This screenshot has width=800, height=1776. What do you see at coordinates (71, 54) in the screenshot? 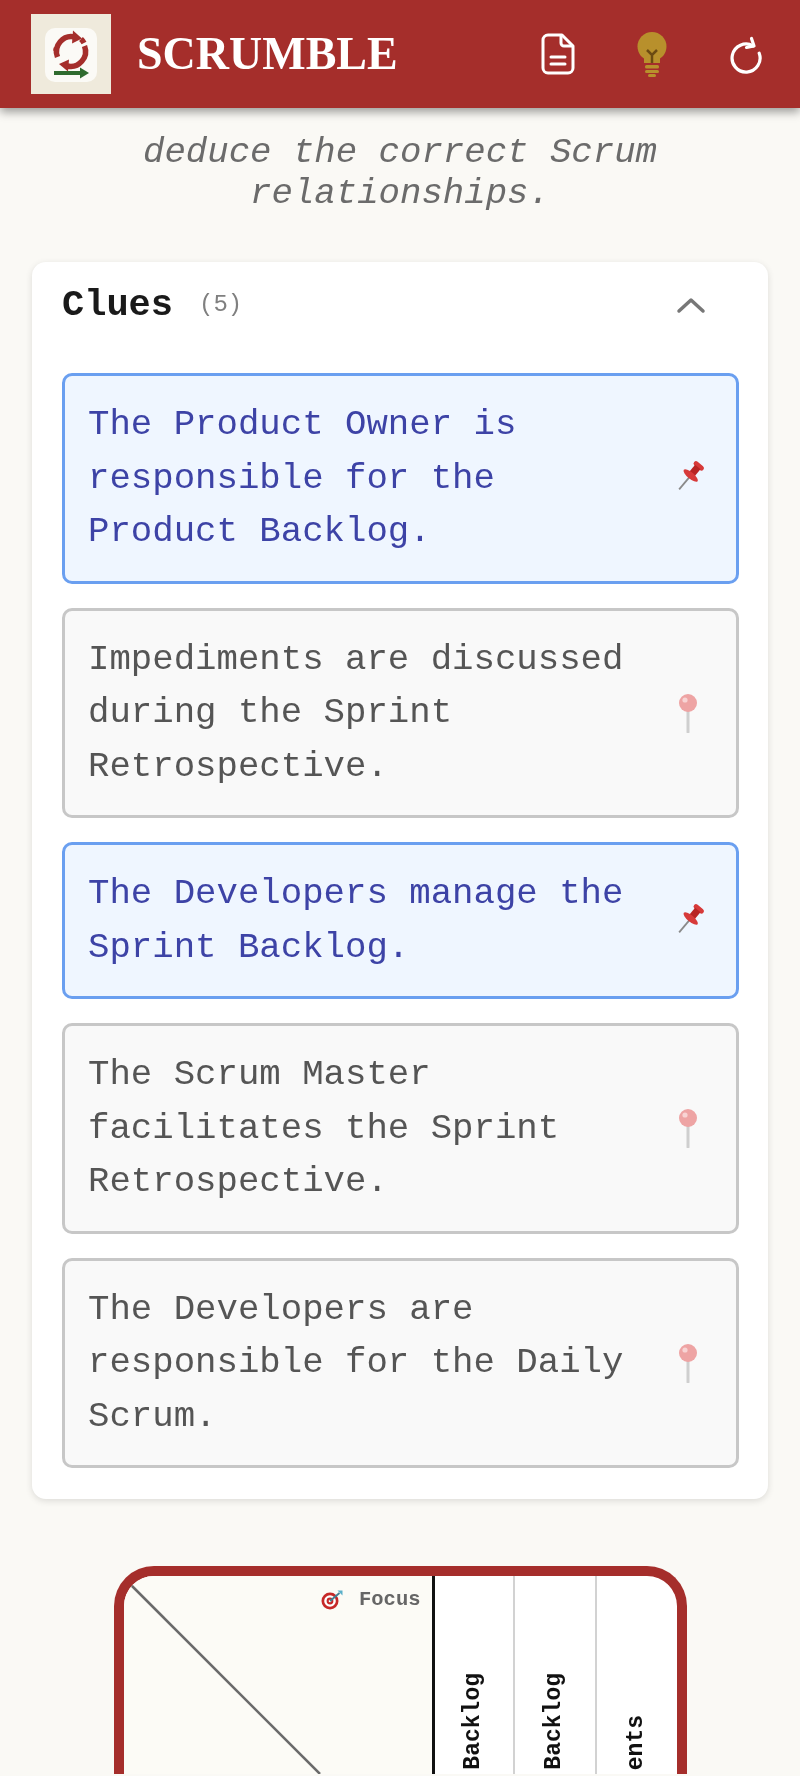
I see `cycle-arrows-icon` at bounding box center [71, 54].